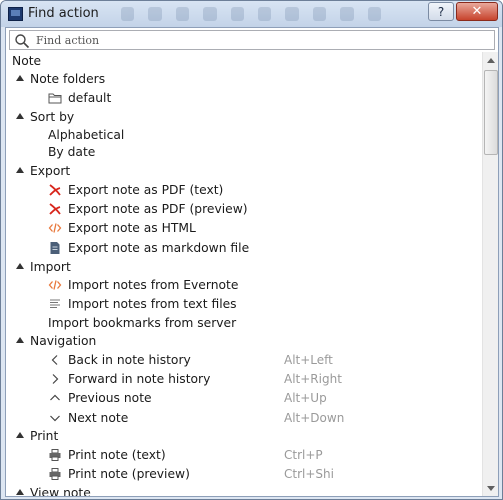 This screenshot has width=503, height=500. I want to click on document-icon, so click(55, 248).